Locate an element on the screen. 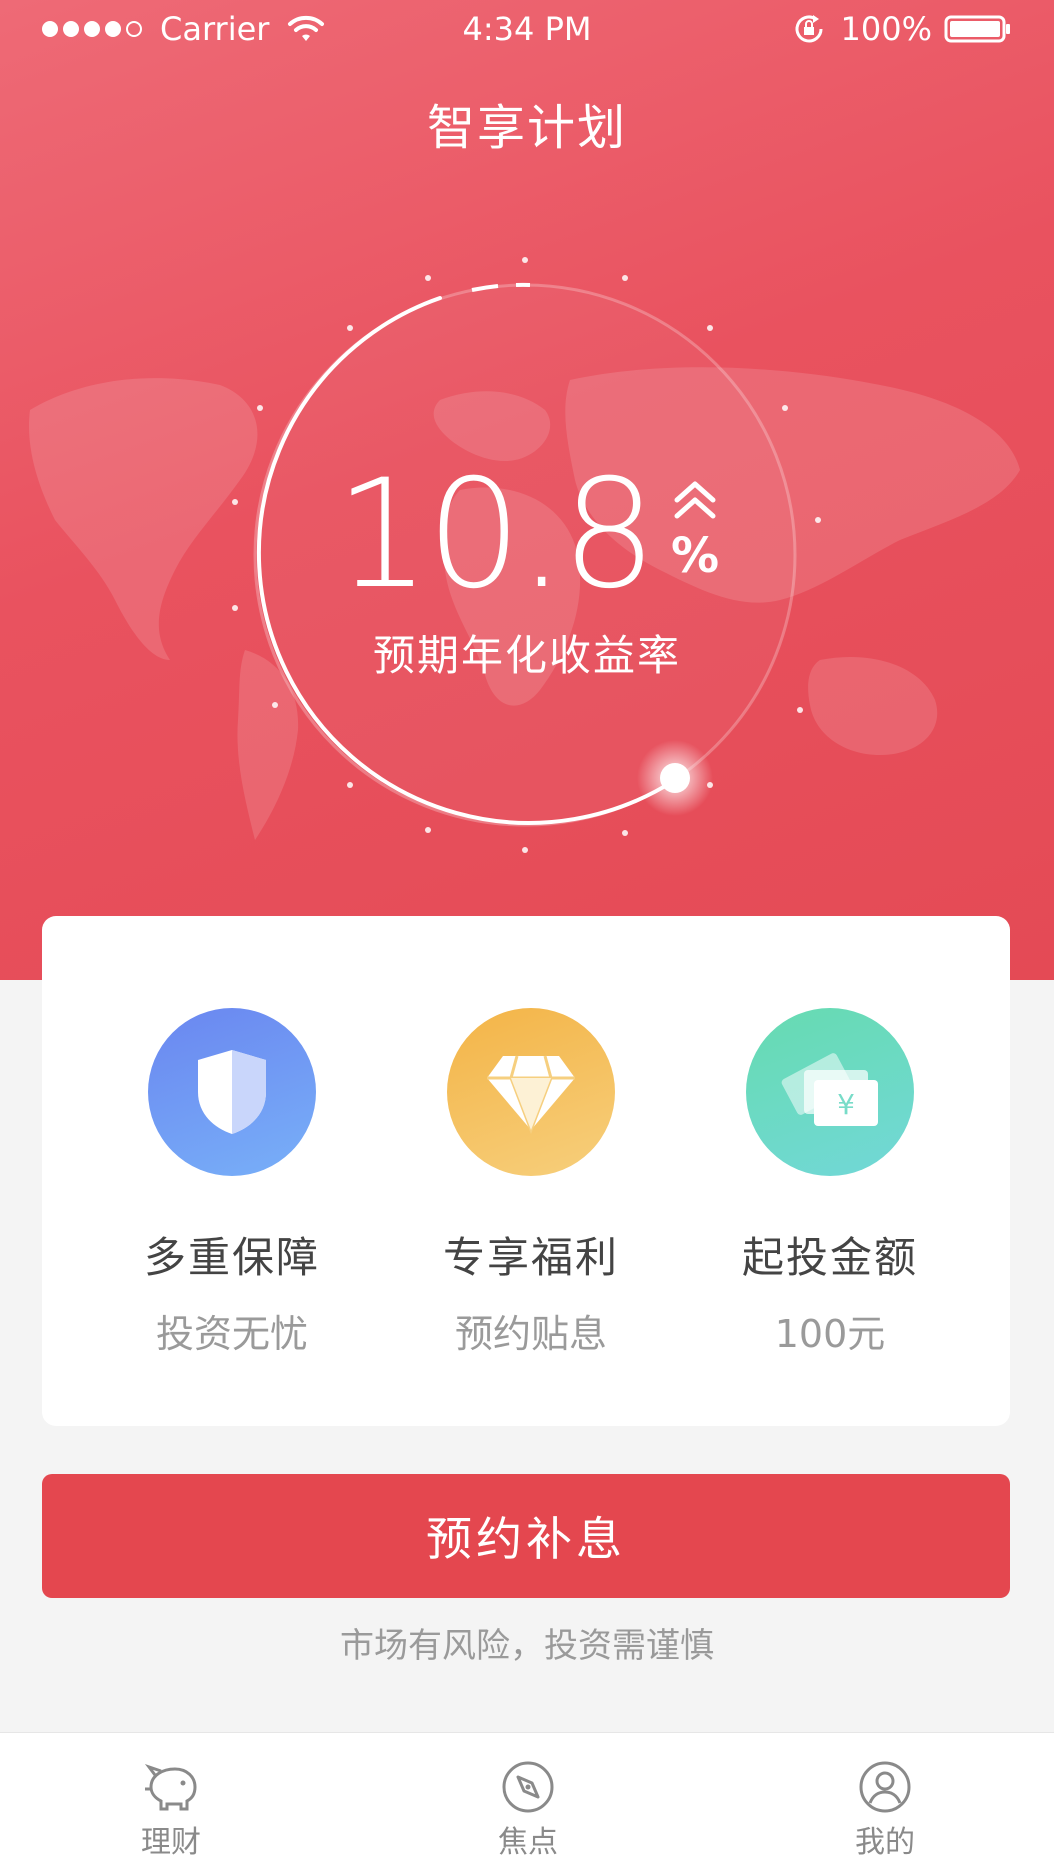 The width and height of the screenshot is (1054, 1872). tab-bar: 理财 焦点 我的 is located at coordinates (527, 1802).